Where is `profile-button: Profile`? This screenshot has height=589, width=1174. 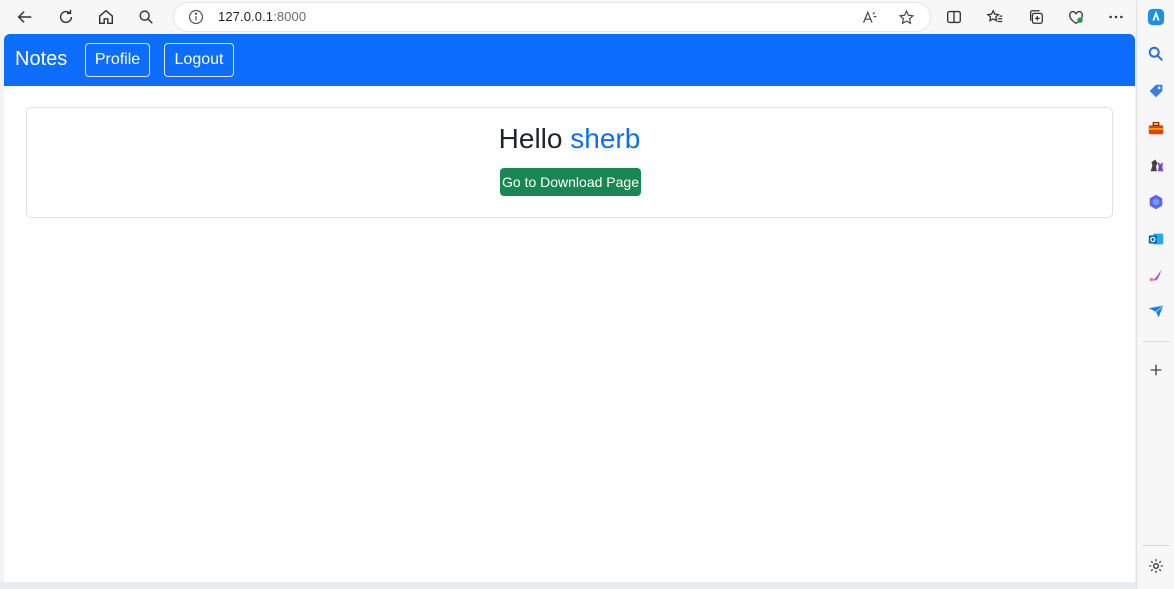
profile-button: Profile is located at coordinates (117, 60).